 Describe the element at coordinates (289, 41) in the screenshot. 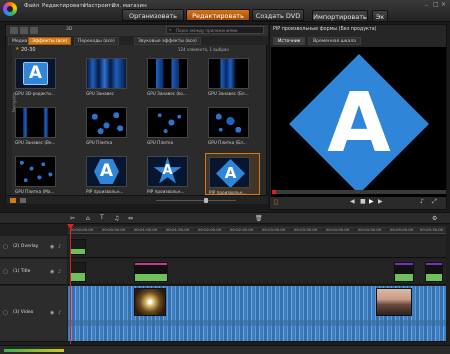

I see `tab-source: Источник` at that location.